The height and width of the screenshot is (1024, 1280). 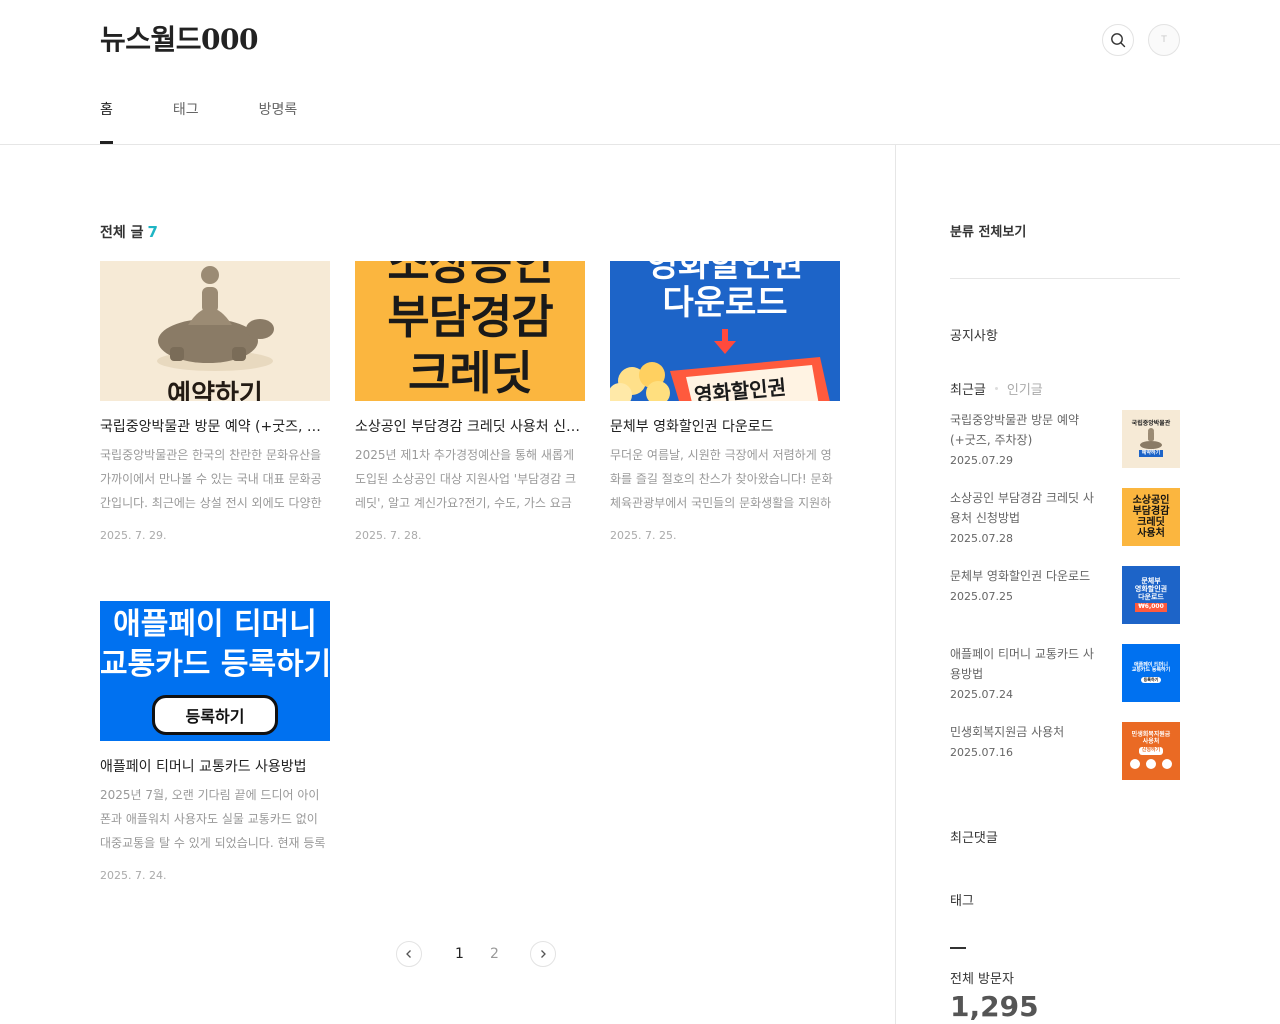 I want to click on search-button, so click(x=1118, y=40).